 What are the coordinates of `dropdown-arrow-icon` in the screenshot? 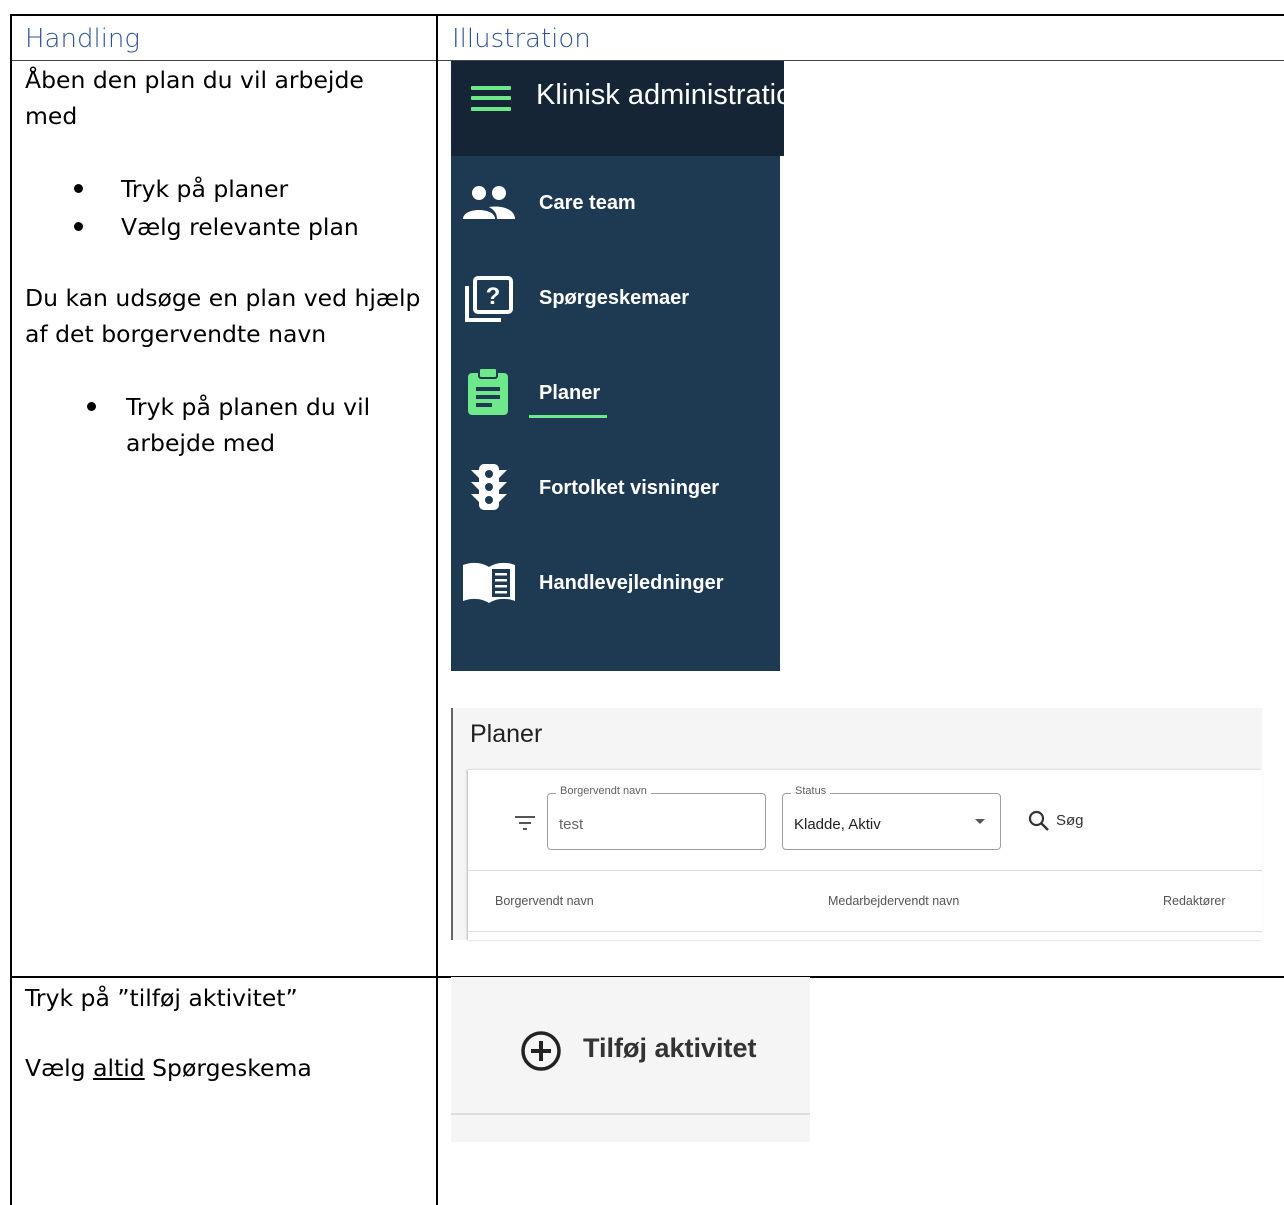 It's located at (980, 821).